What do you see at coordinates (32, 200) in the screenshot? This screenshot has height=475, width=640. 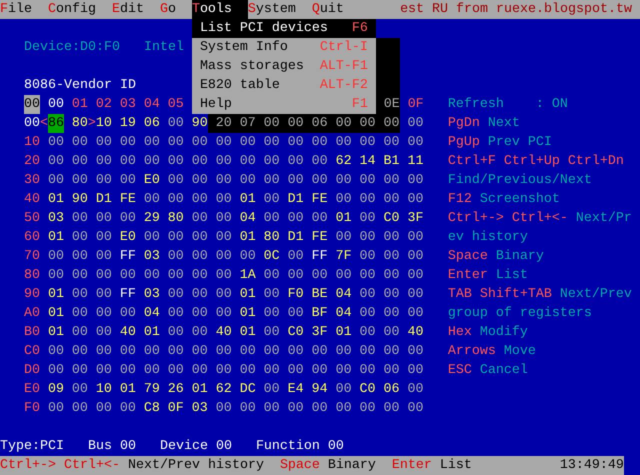 I see `row-offset: 40` at bounding box center [32, 200].